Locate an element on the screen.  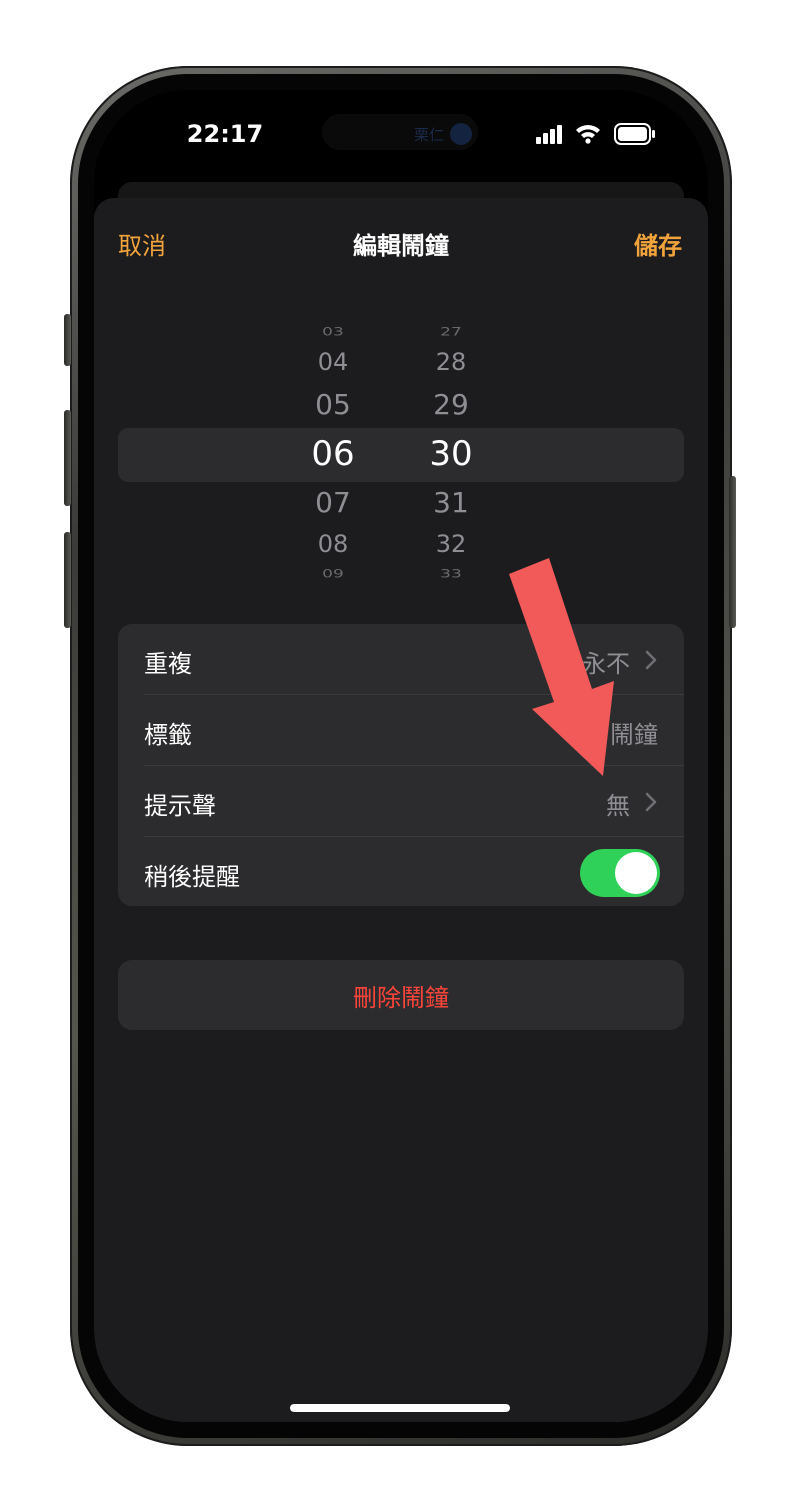
save-button: 儲存 is located at coordinates (658, 243).